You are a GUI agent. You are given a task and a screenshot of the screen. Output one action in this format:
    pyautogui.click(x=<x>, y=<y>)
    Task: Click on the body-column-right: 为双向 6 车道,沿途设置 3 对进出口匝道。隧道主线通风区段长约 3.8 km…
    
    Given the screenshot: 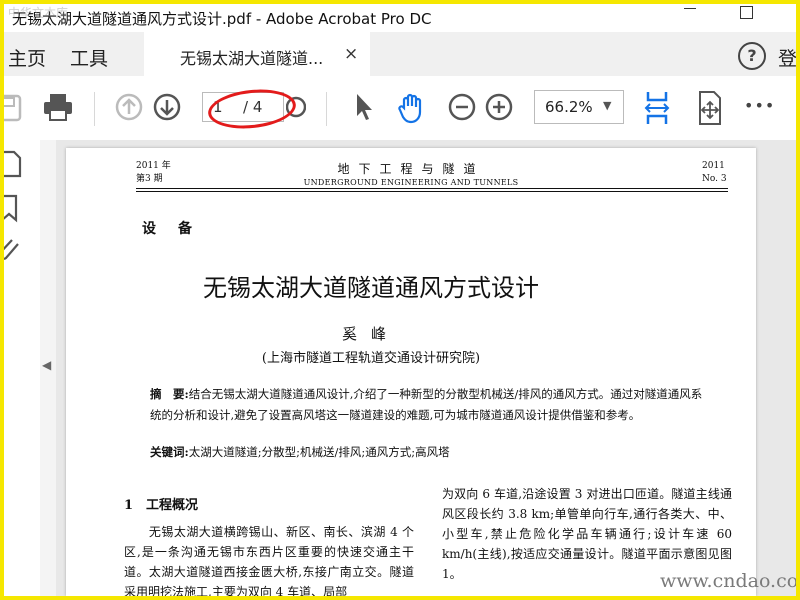 What is the action you would take?
    pyautogui.click(x=587, y=534)
    